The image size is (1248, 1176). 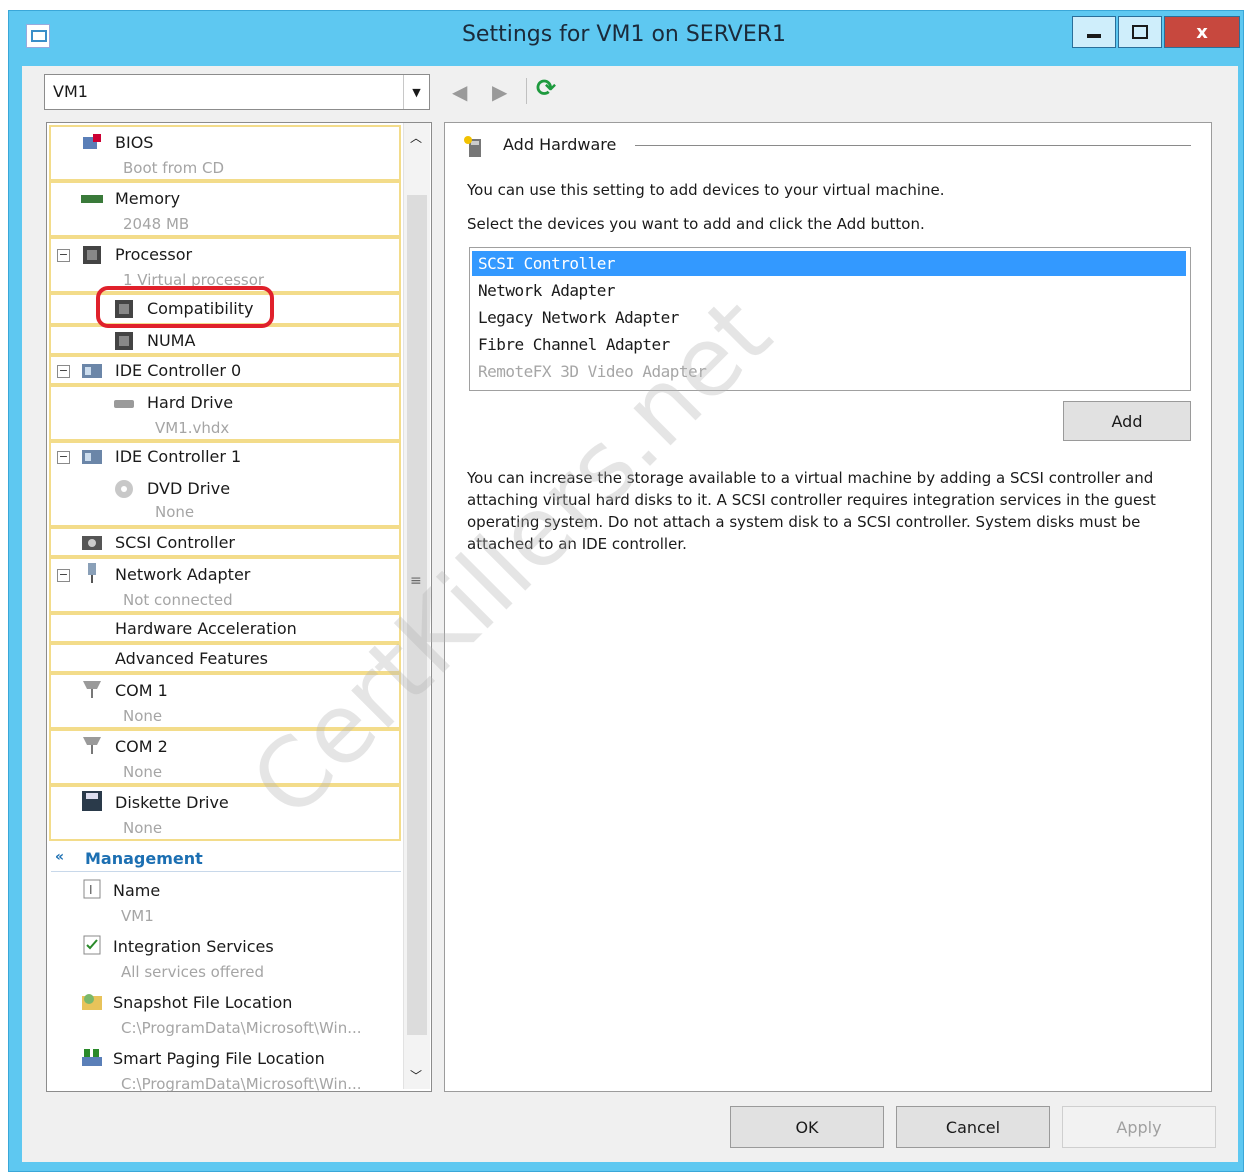 I want to click on snapshot-folder-icon, so click(x=92, y=1002).